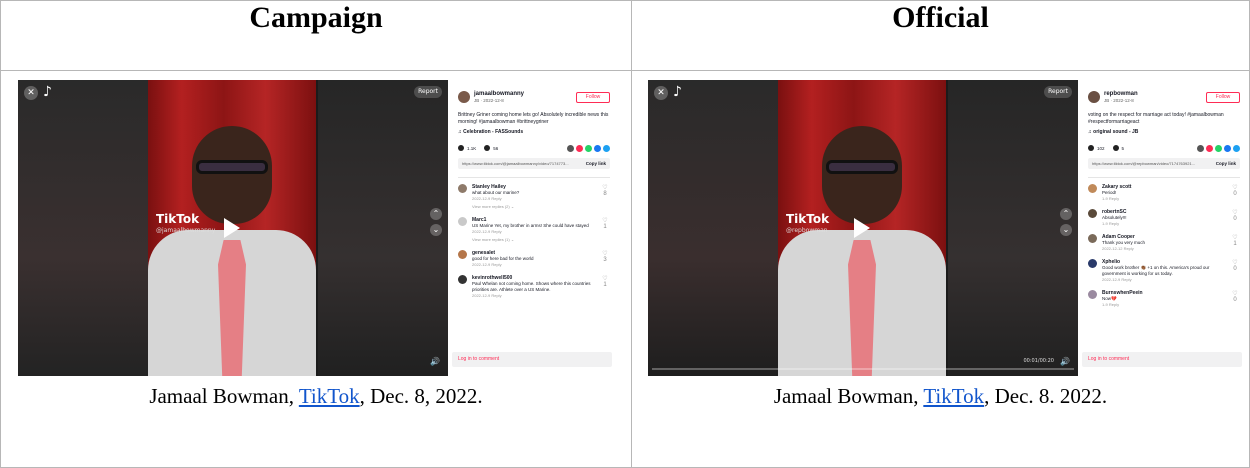  Describe the element at coordinates (605, 259) in the screenshot. I see `heart-icon: ♡ 3` at that location.